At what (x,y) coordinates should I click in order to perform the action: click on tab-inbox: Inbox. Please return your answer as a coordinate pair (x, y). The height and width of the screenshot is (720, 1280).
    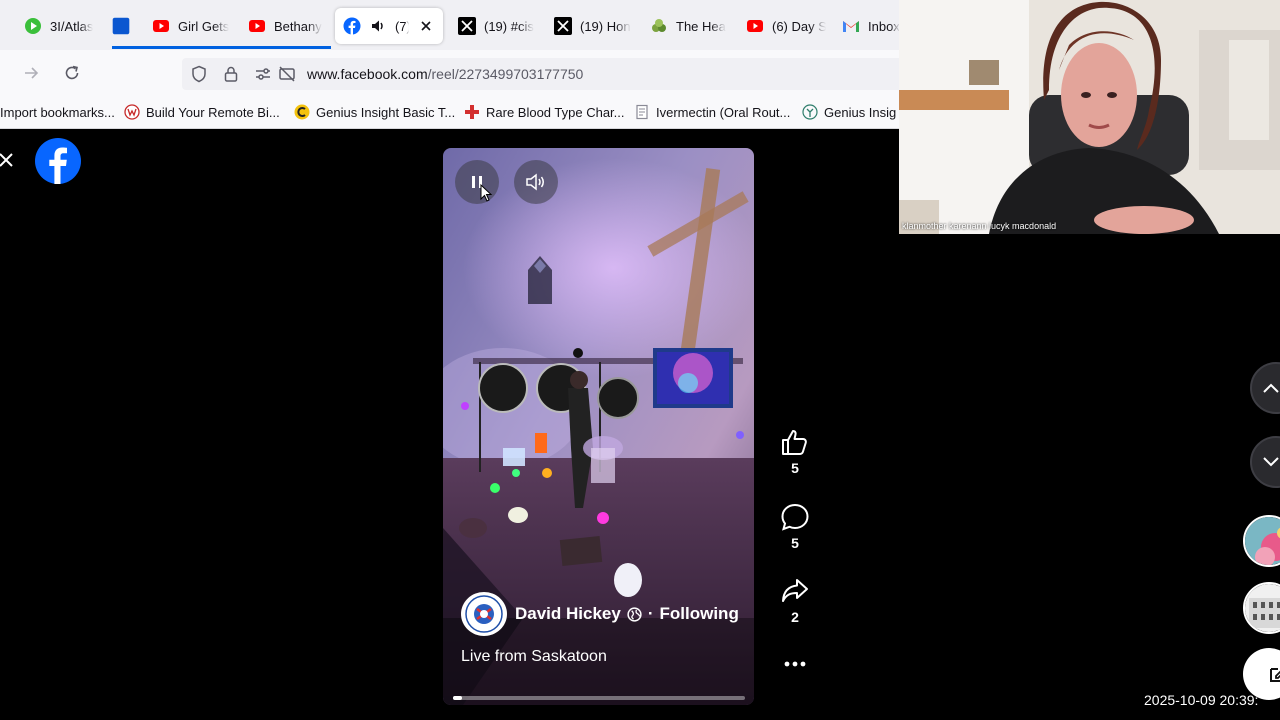
    Looking at the image, I should click on (871, 26).